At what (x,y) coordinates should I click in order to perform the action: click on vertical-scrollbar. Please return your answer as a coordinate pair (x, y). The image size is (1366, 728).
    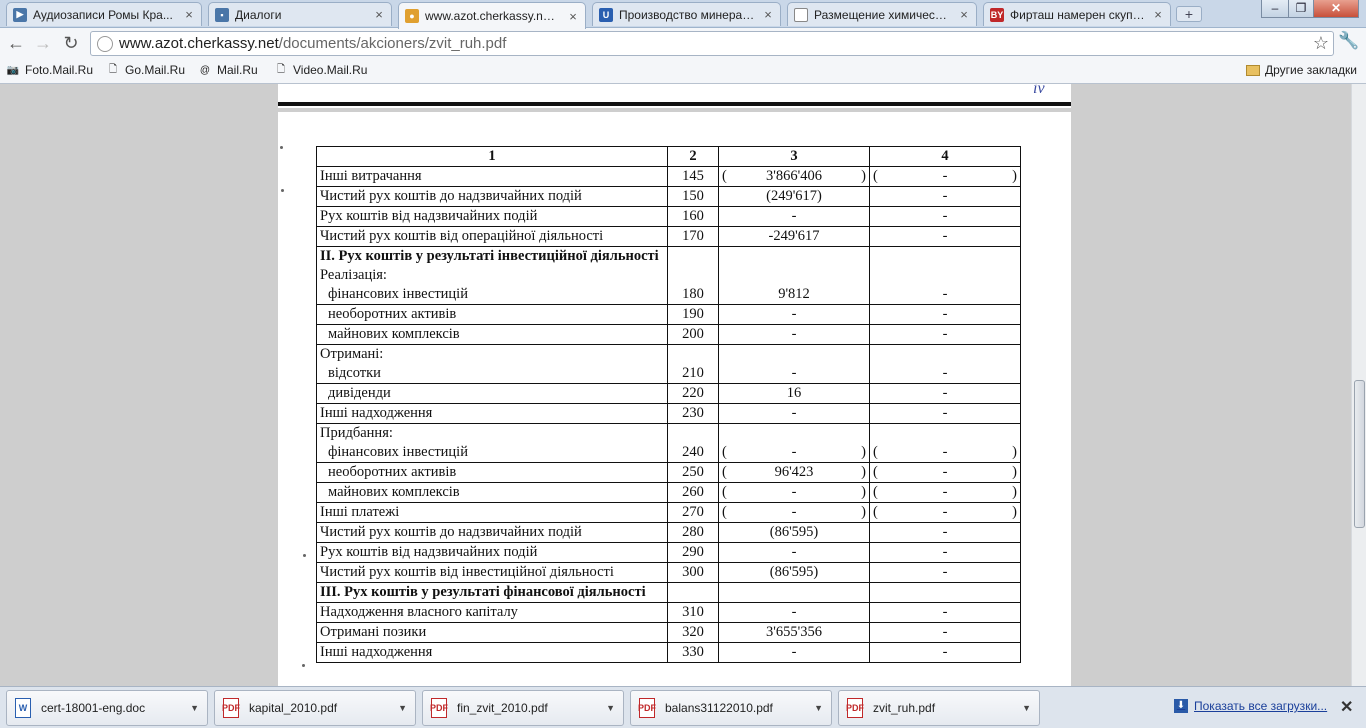
    Looking at the image, I should click on (1358, 385).